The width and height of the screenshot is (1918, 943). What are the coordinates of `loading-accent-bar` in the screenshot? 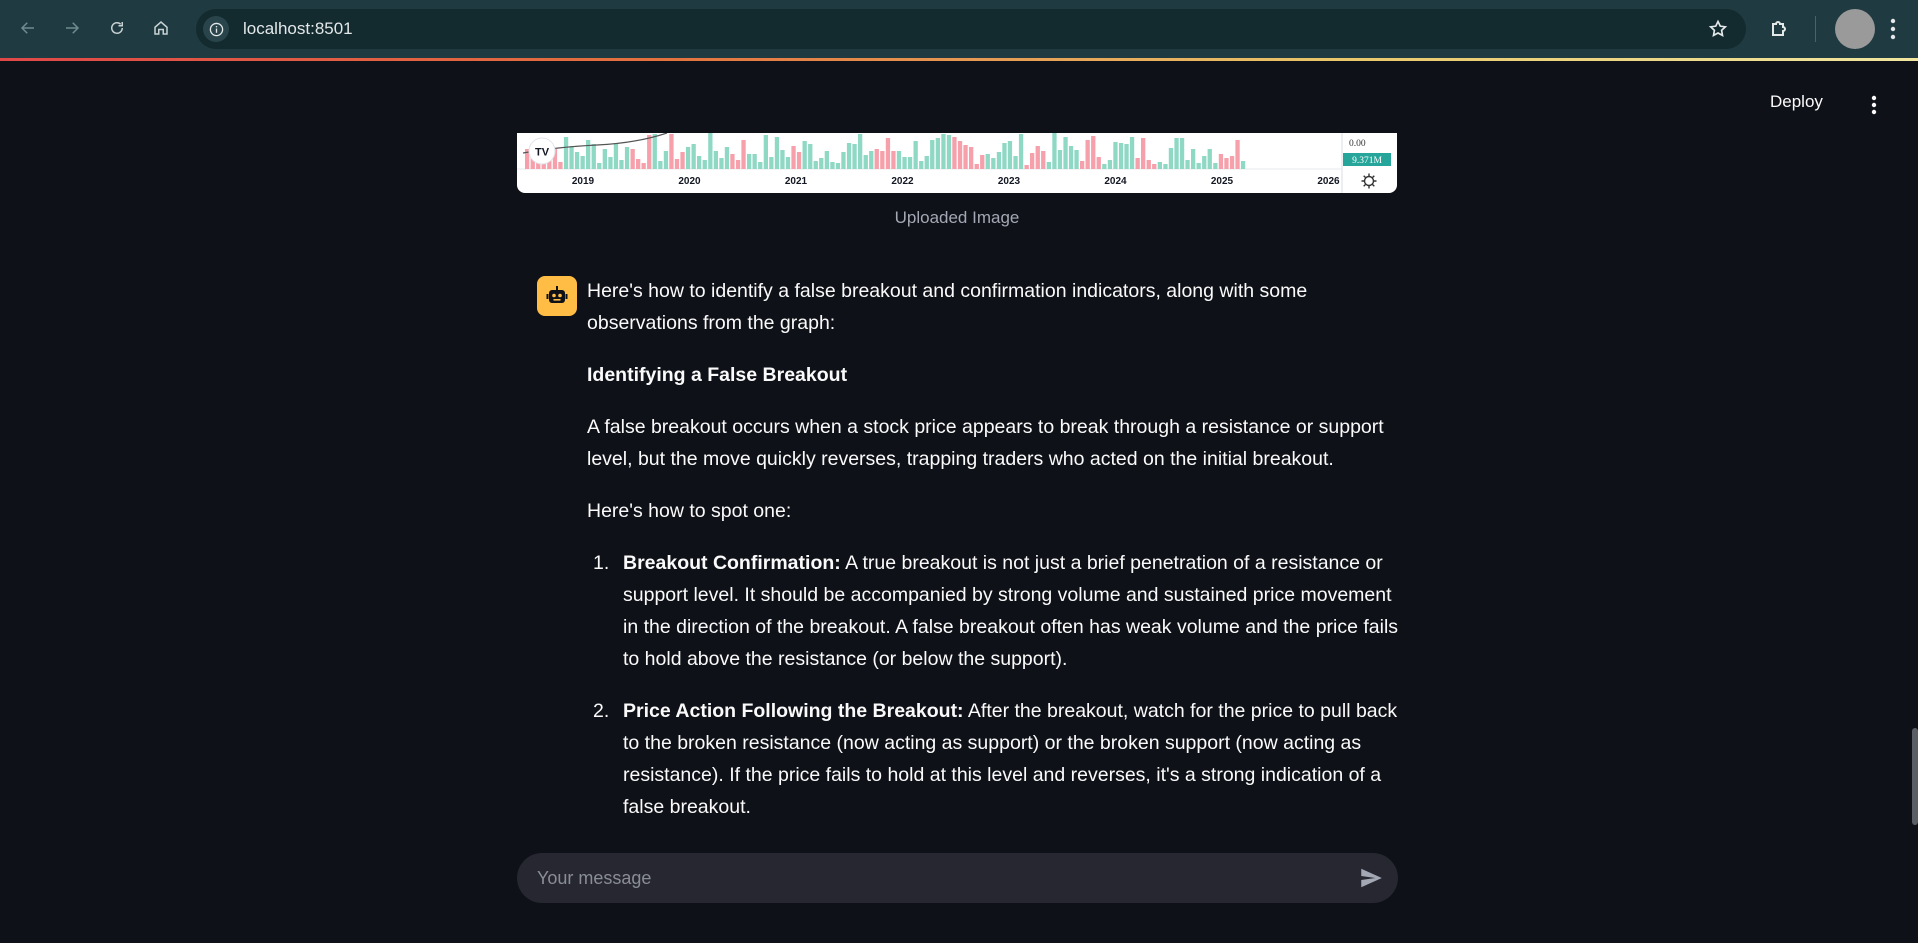 It's located at (959, 59).